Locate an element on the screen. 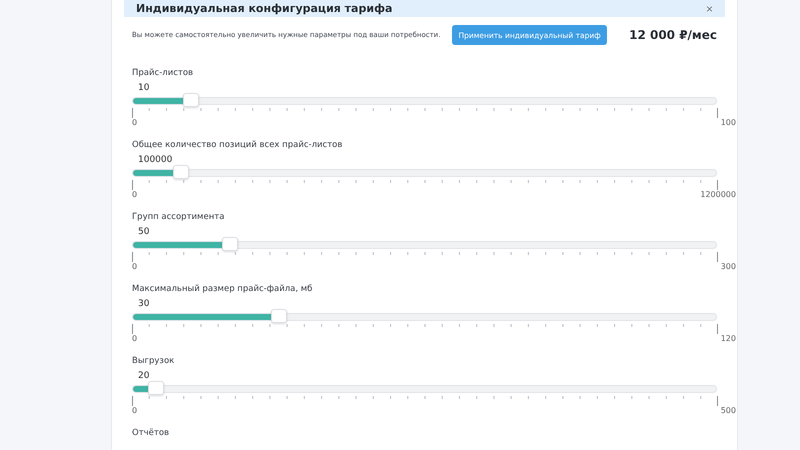 The height and width of the screenshot is (450, 800). close-button: × is located at coordinates (709, 8).